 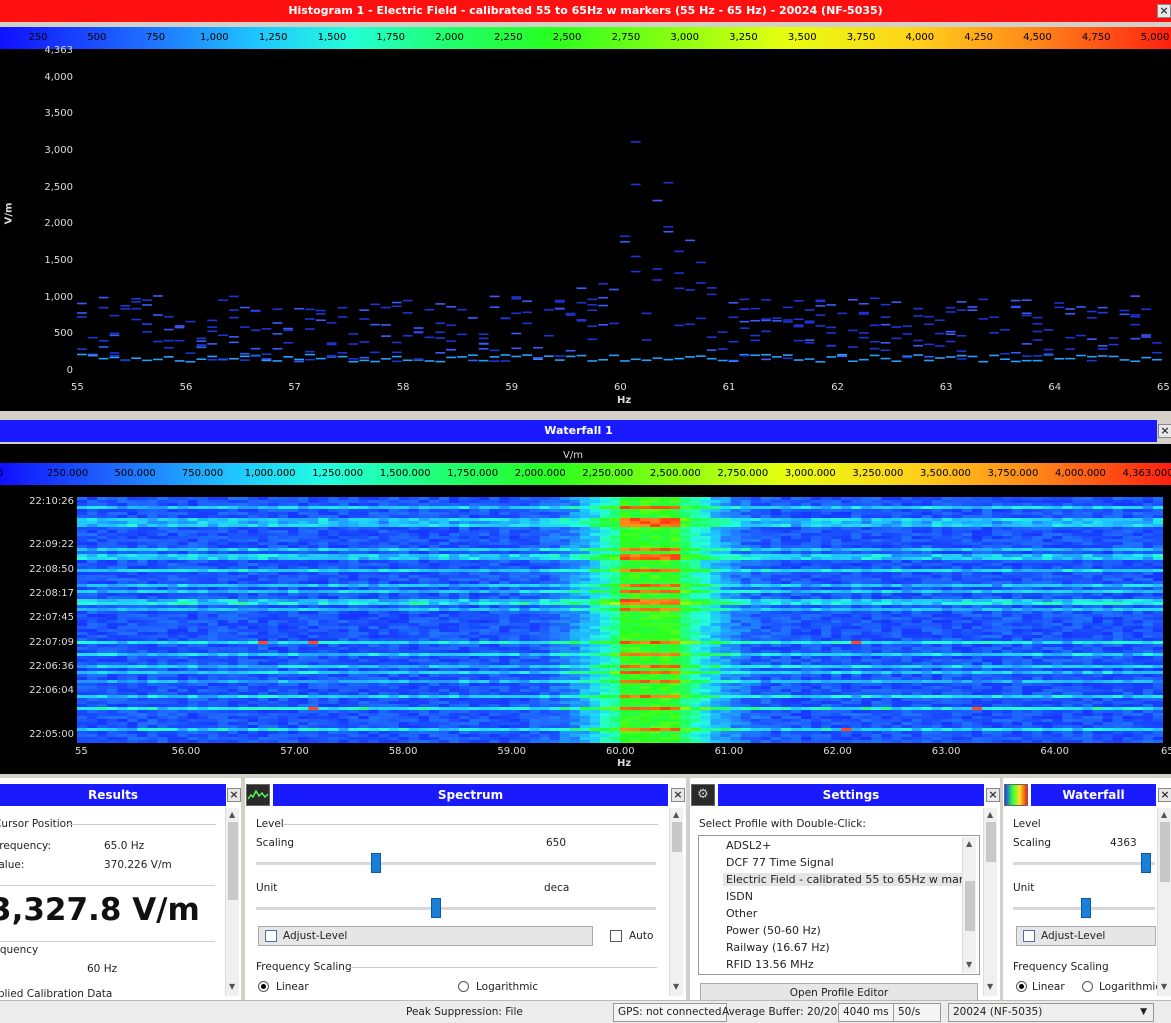 What do you see at coordinates (1164, 431) in the screenshot?
I see `waterfall-close-icon: ×` at bounding box center [1164, 431].